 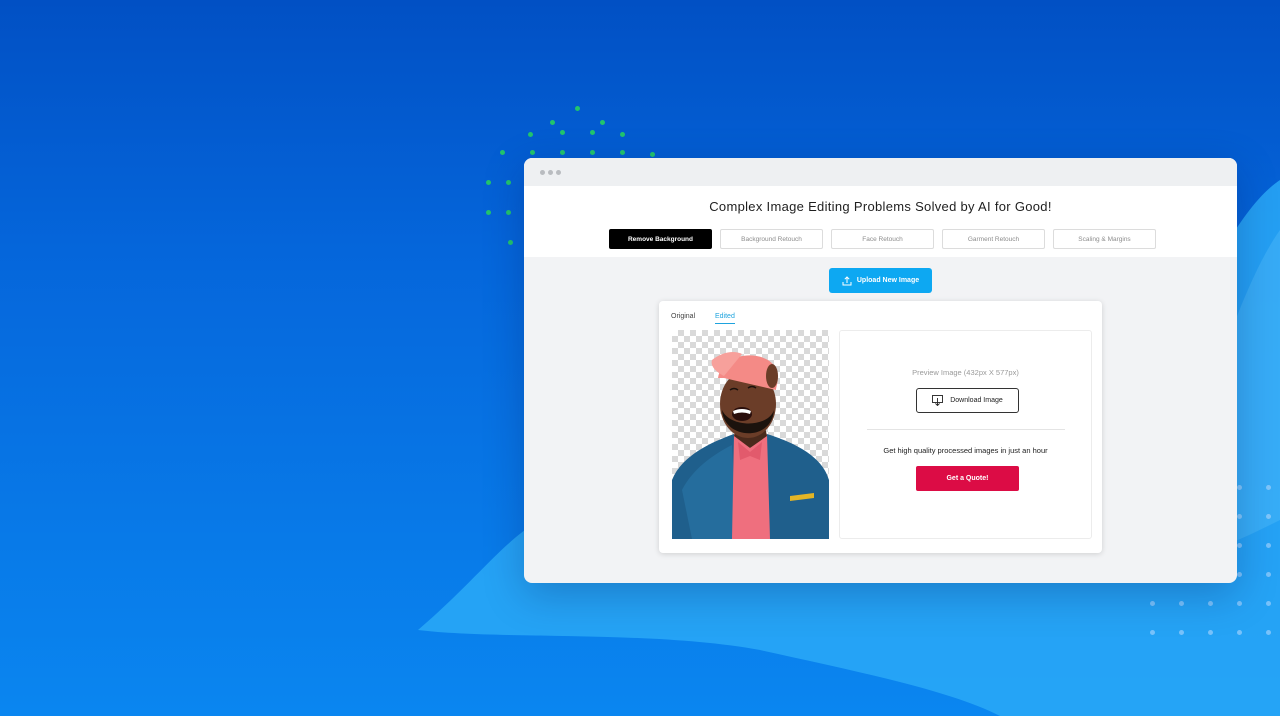 What do you see at coordinates (1104, 239) in the screenshot?
I see `tab-scaling-margins: Scaling & Margins` at bounding box center [1104, 239].